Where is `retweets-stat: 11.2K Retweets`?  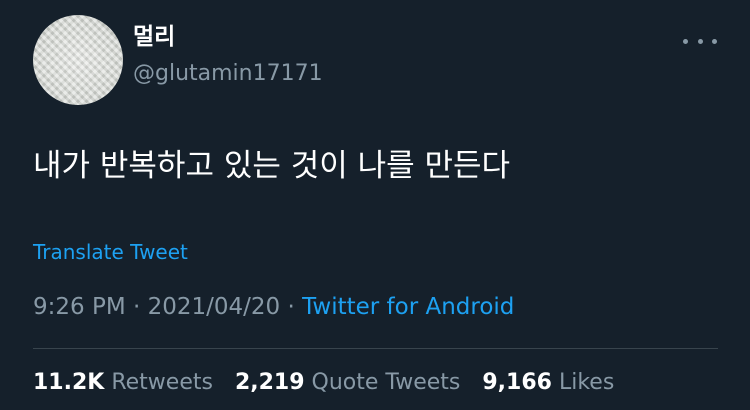
retweets-stat: 11.2K Retweets is located at coordinates (123, 383).